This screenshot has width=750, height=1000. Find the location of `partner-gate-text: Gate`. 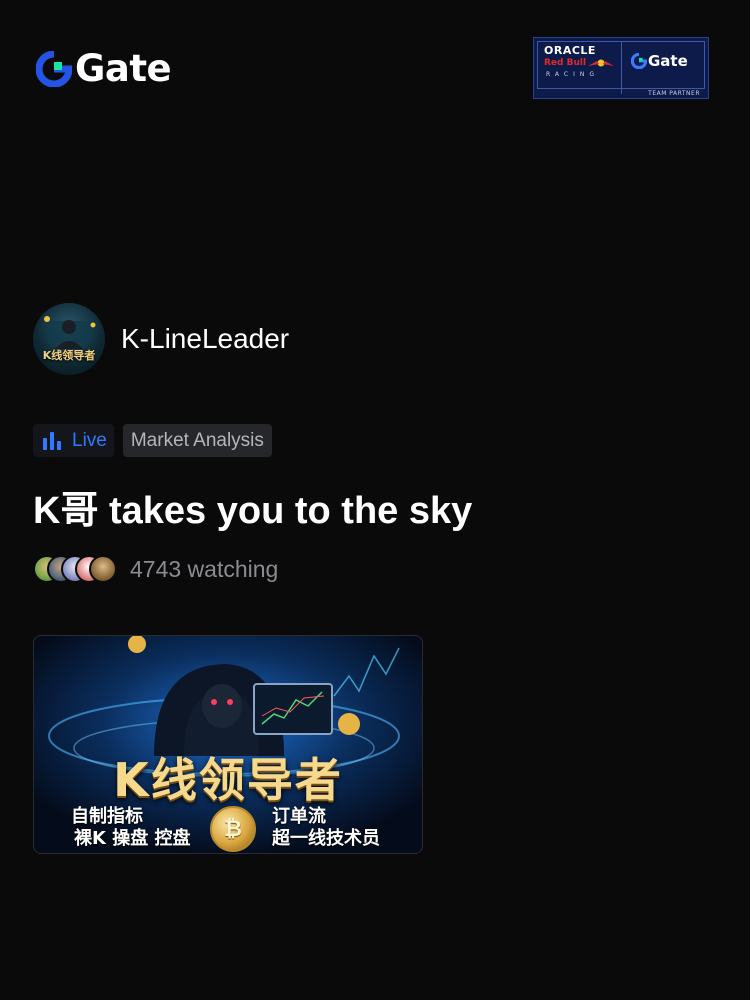

partner-gate-text: Gate is located at coordinates (668, 61).